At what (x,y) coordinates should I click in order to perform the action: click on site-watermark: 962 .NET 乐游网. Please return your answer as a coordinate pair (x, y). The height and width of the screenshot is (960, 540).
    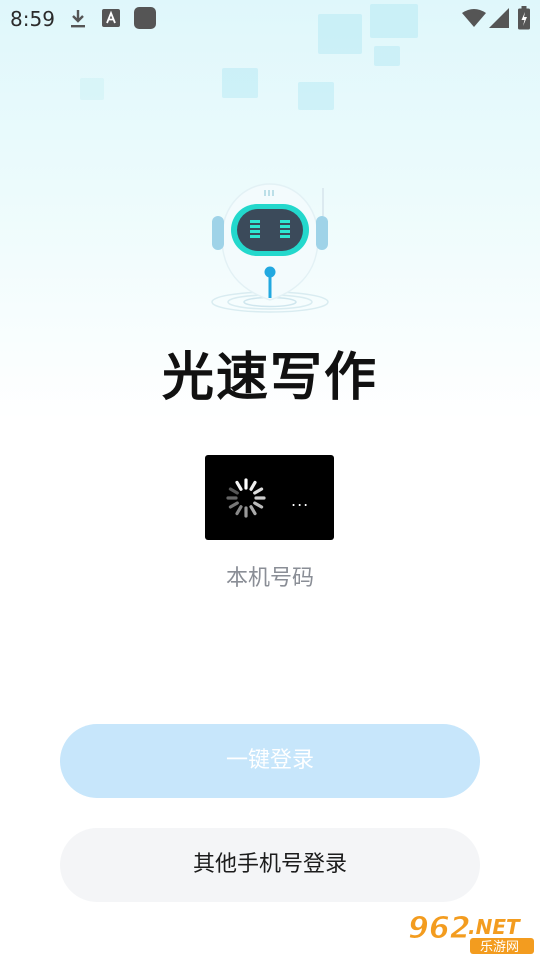
    Looking at the image, I should click on (470, 932).